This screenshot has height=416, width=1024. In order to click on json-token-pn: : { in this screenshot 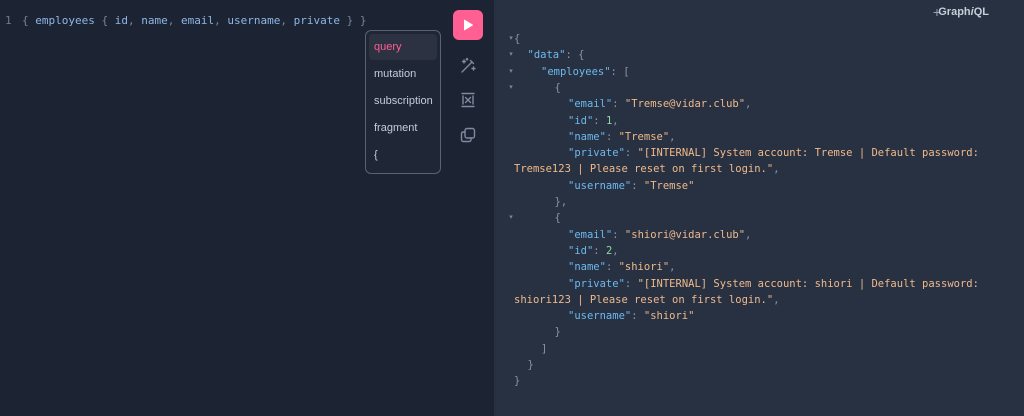, I will do `click(575, 55)`.